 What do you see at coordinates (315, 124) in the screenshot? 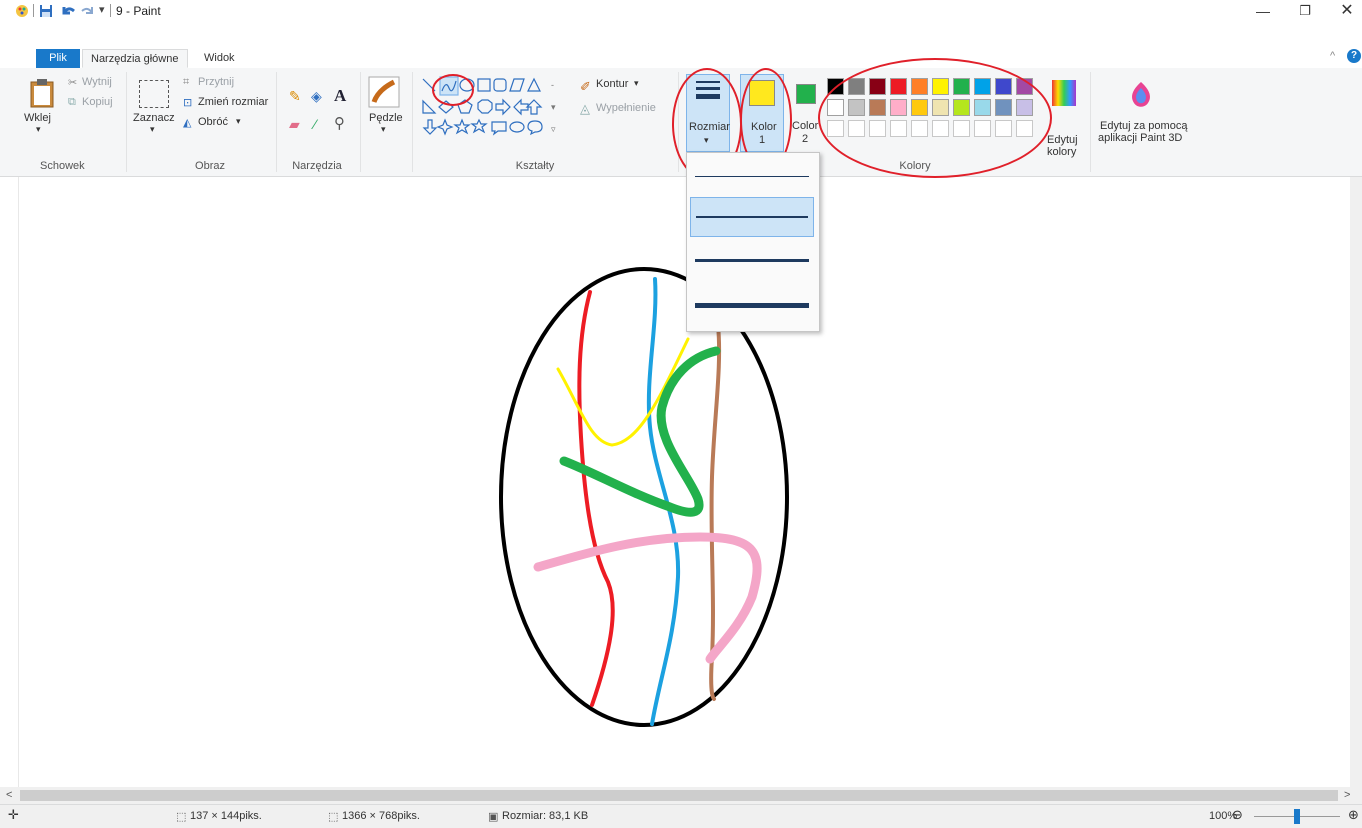
I see `color-picker-icon: ⁄` at bounding box center [315, 124].